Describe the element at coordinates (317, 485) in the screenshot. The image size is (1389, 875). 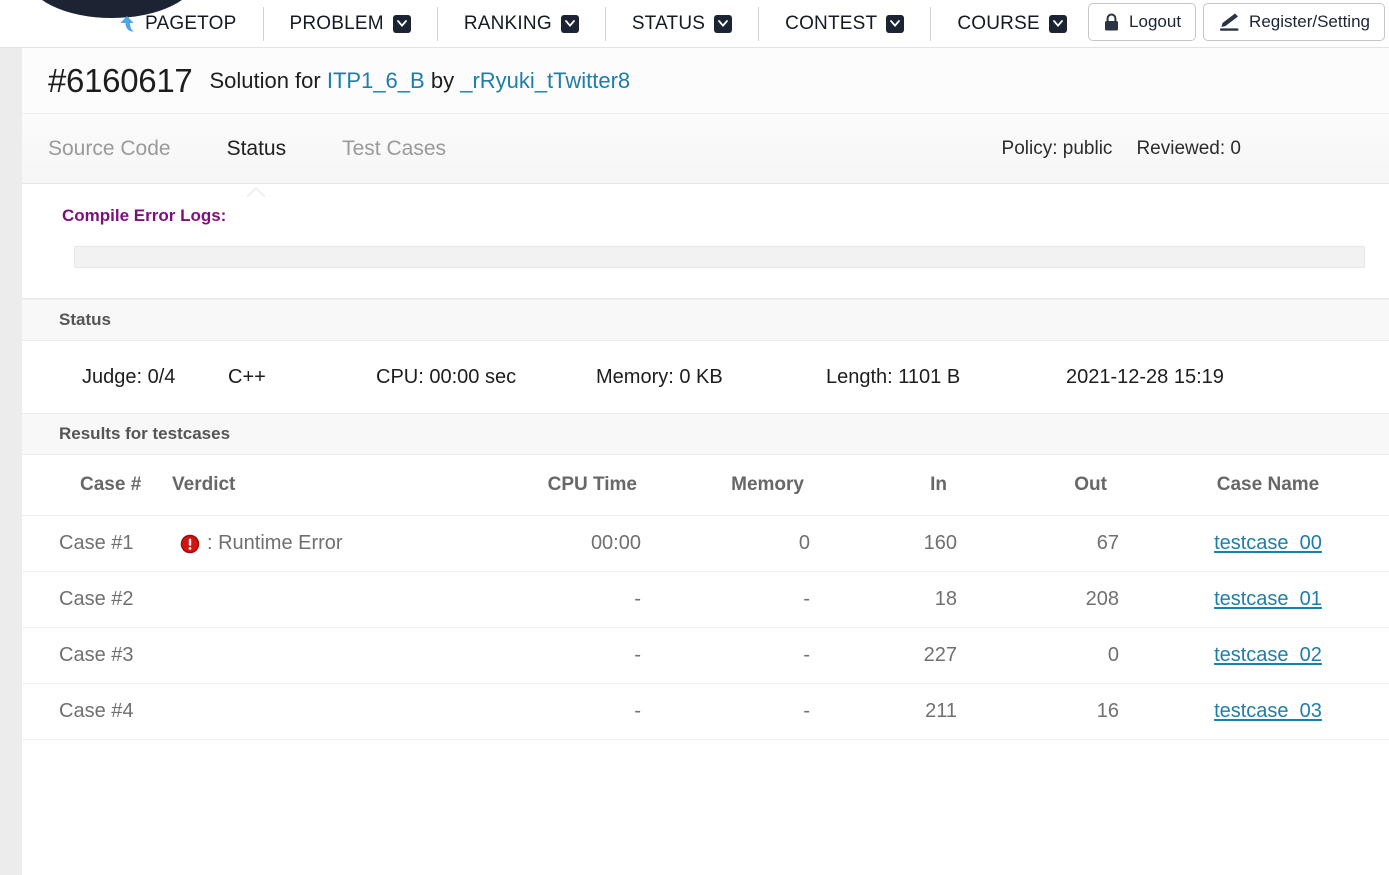
I see `th-verdict: Verdict` at that location.